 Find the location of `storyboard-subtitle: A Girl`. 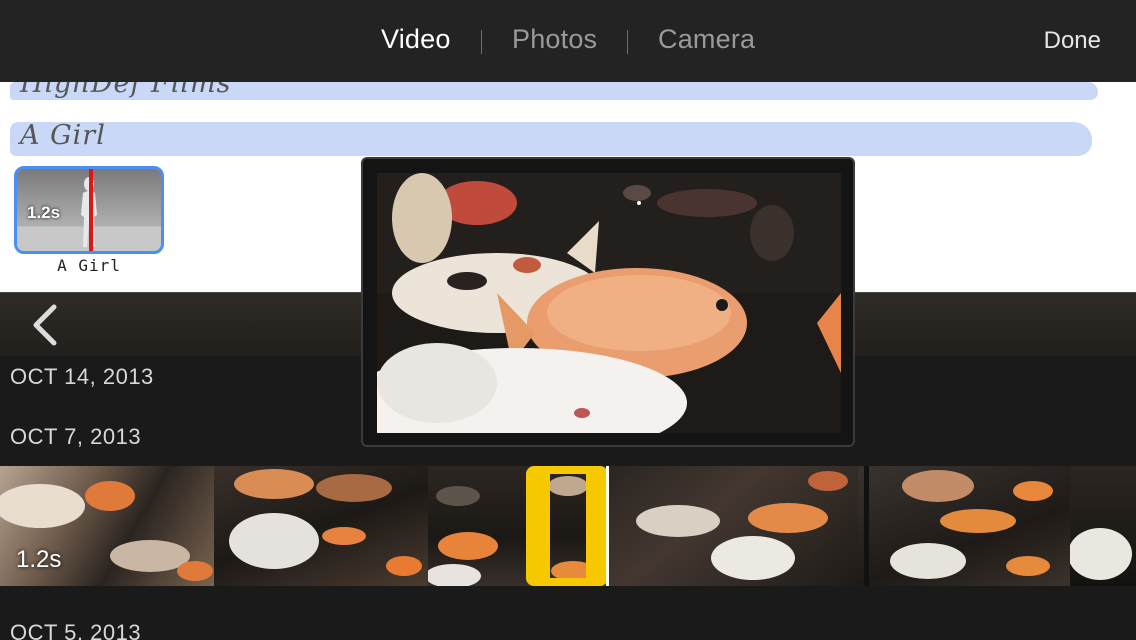

storyboard-subtitle: A Girl is located at coordinates (63, 135).